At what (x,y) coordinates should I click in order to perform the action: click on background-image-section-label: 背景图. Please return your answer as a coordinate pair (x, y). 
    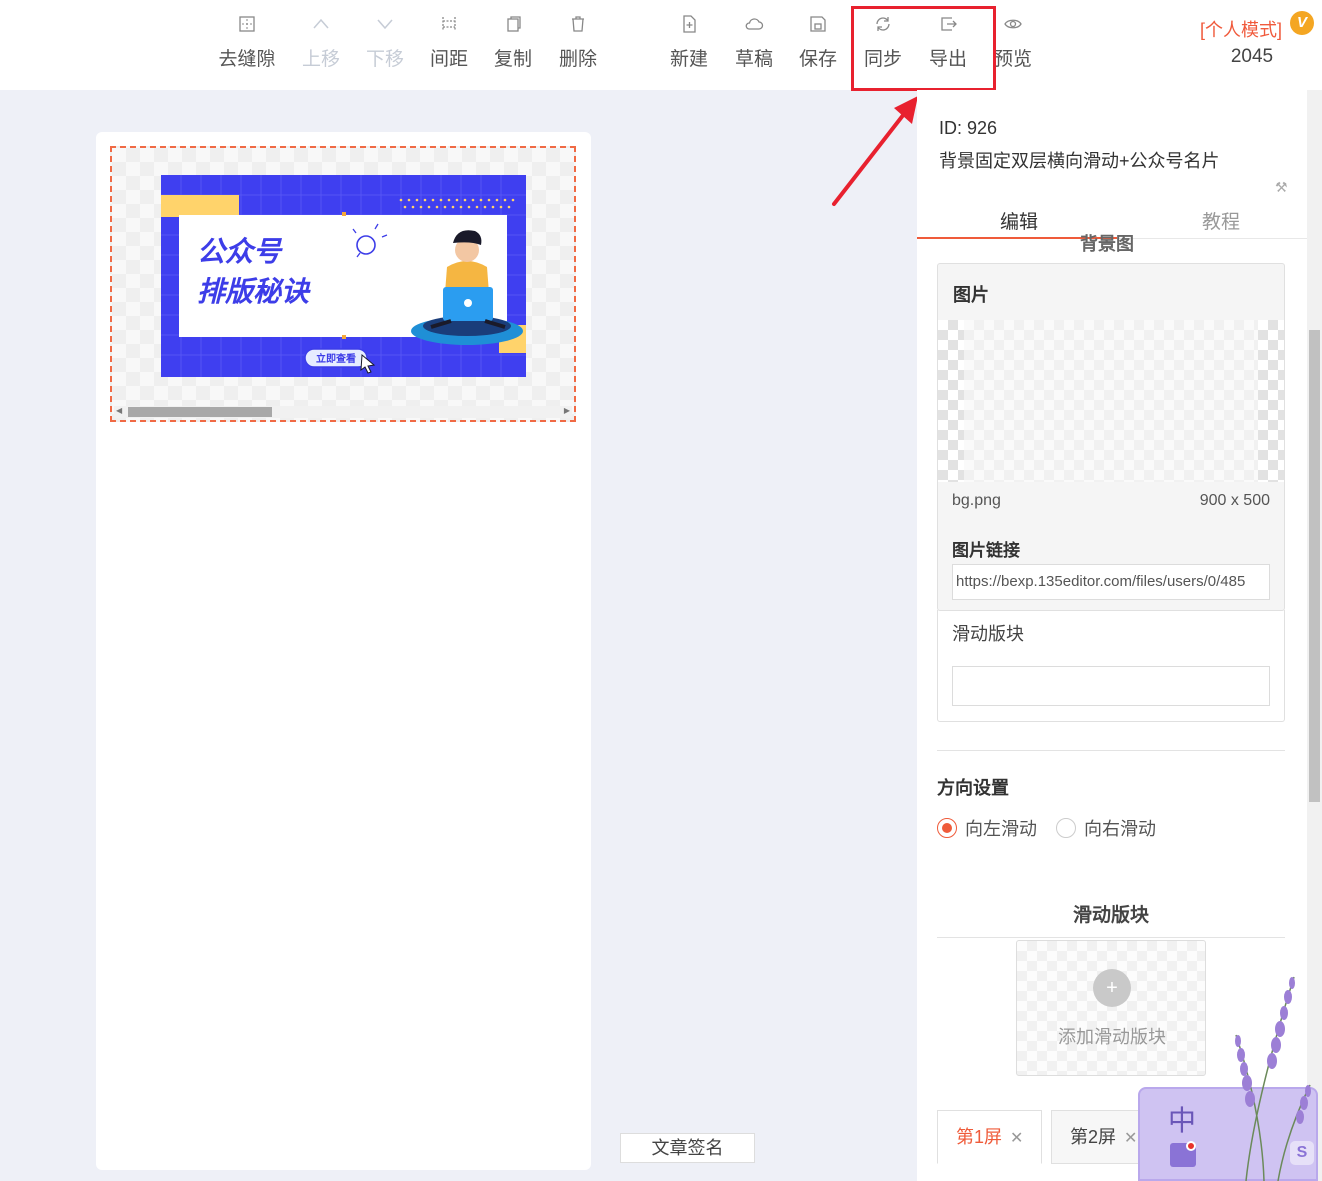
    Looking at the image, I should click on (1107, 244).